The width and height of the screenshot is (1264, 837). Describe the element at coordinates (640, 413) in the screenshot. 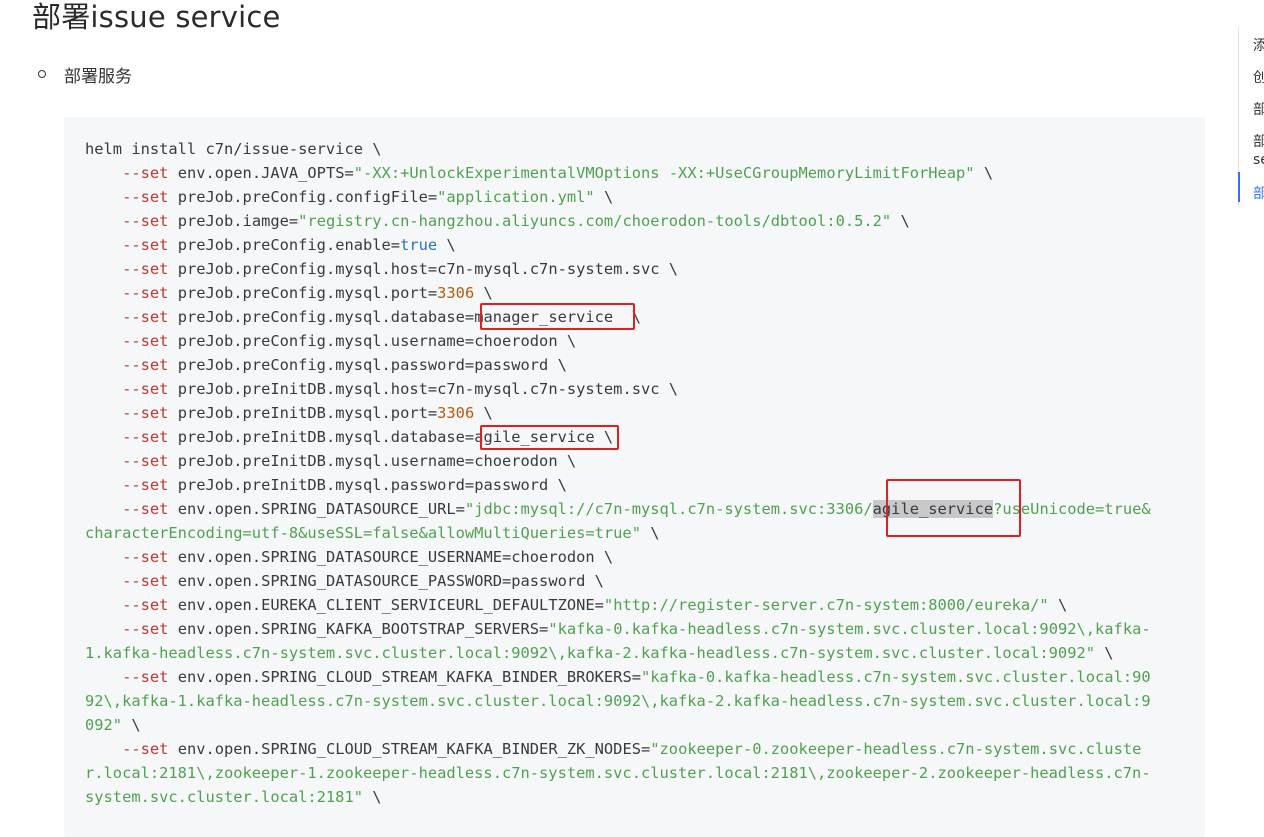

I see `code-line: --set preJob.preInitDB.mysql.port=3306 \` at that location.